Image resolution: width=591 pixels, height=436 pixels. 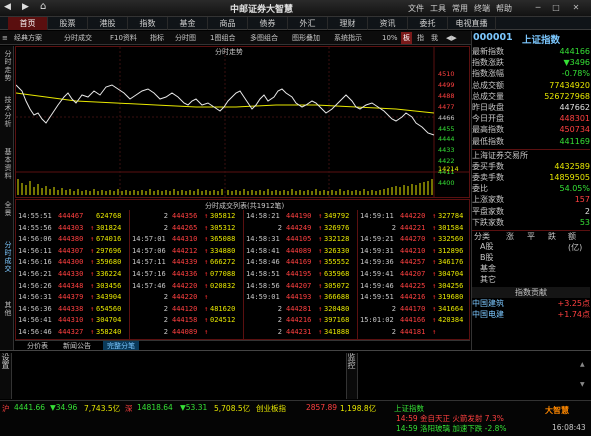 I want to click on trade-row: 15:01:02 444166 ↑ 420384, so click(x=414, y=320).